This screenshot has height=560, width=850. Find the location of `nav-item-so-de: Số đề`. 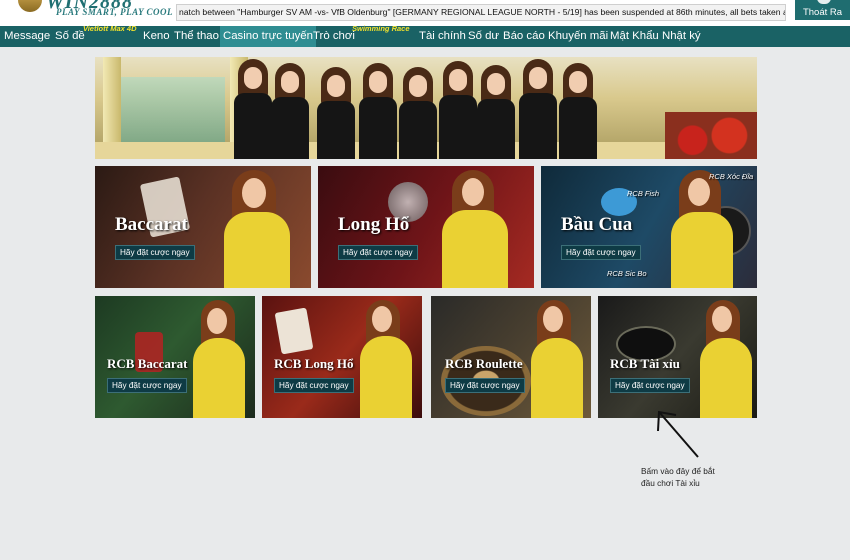

nav-item-so-de: Số đề is located at coordinates (70, 36).